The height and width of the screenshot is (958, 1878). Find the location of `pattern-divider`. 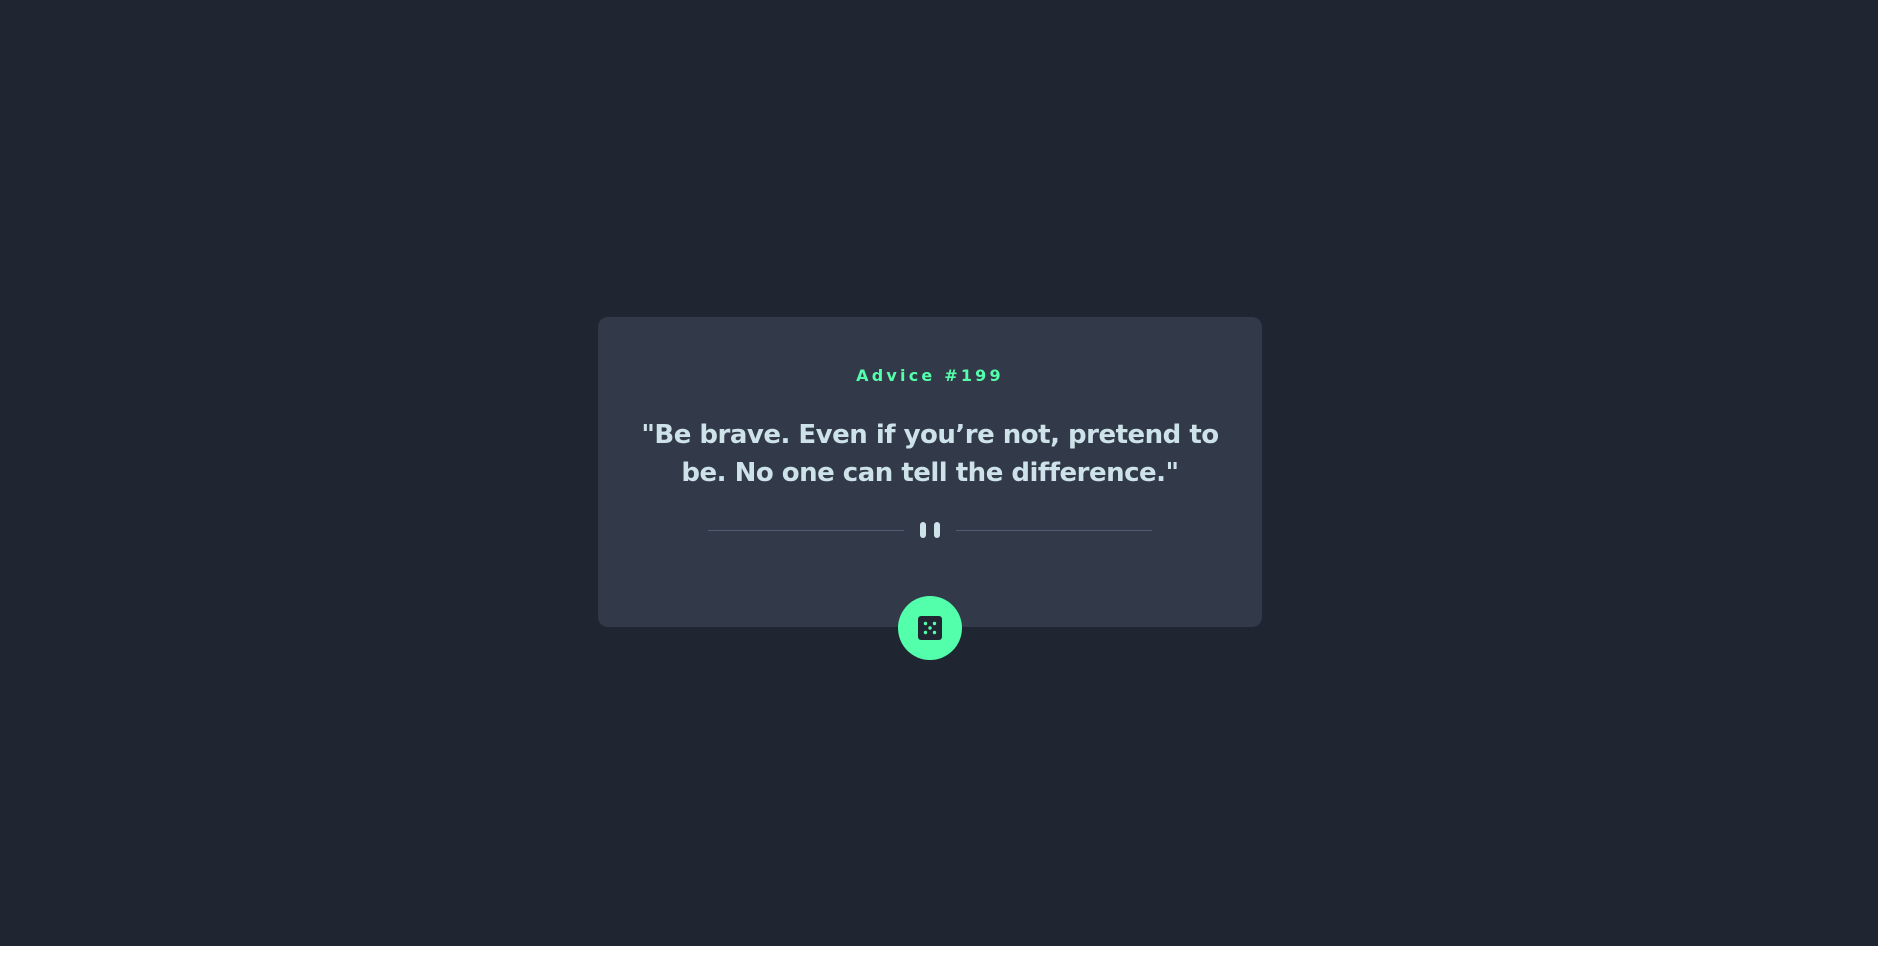

pattern-divider is located at coordinates (930, 530).